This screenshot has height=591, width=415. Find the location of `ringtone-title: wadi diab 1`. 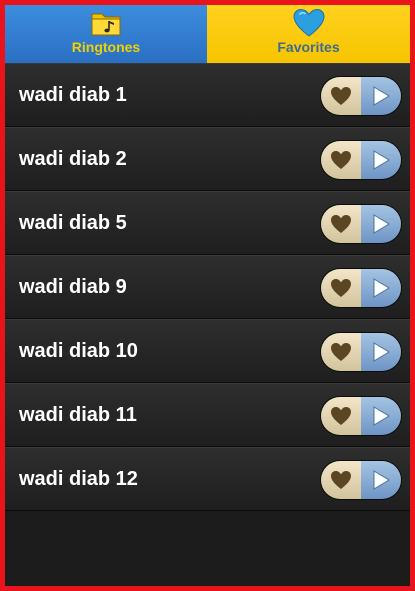

ringtone-title: wadi diab 1 is located at coordinates (73, 95).